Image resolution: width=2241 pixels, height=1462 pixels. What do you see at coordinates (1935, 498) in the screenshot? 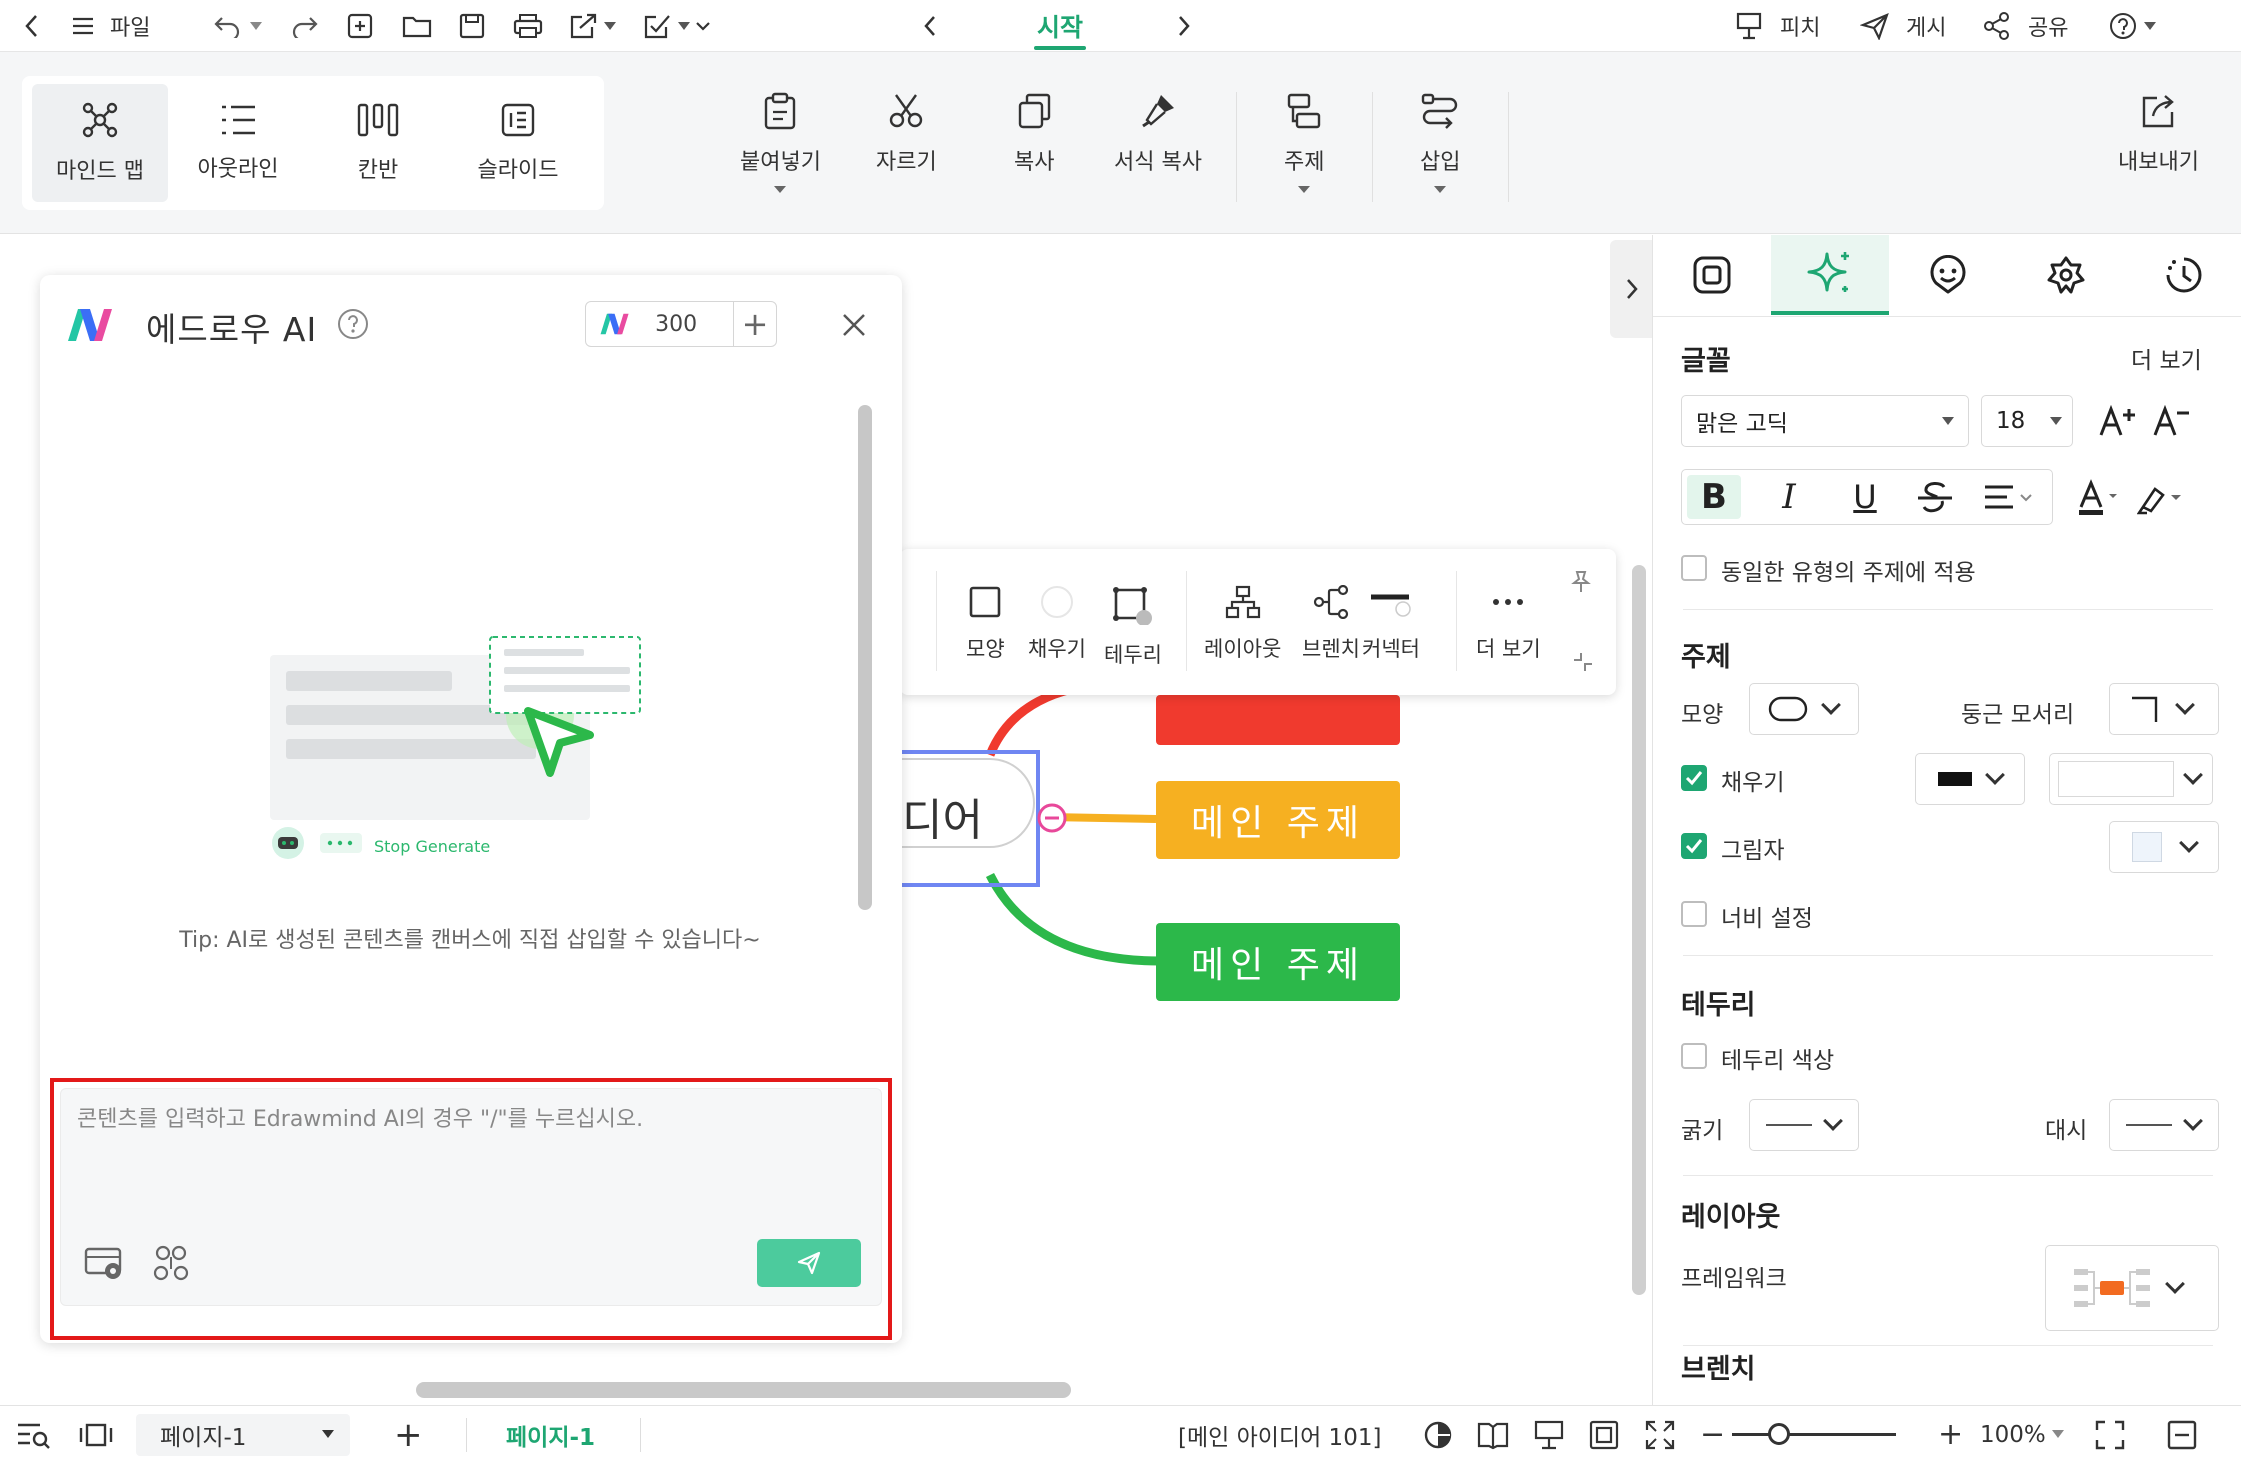
I see `strikethrough-icon` at bounding box center [1935, 498].